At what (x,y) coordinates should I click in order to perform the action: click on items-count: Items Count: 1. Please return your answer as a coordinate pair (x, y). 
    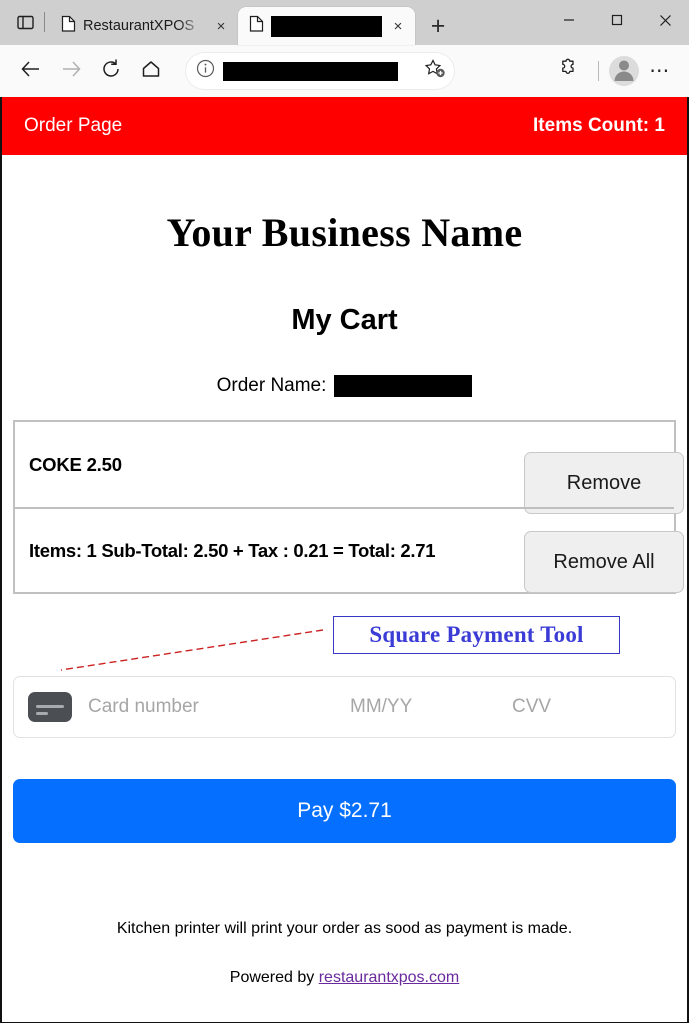
    Looking at the image, I should click on (599, 126).